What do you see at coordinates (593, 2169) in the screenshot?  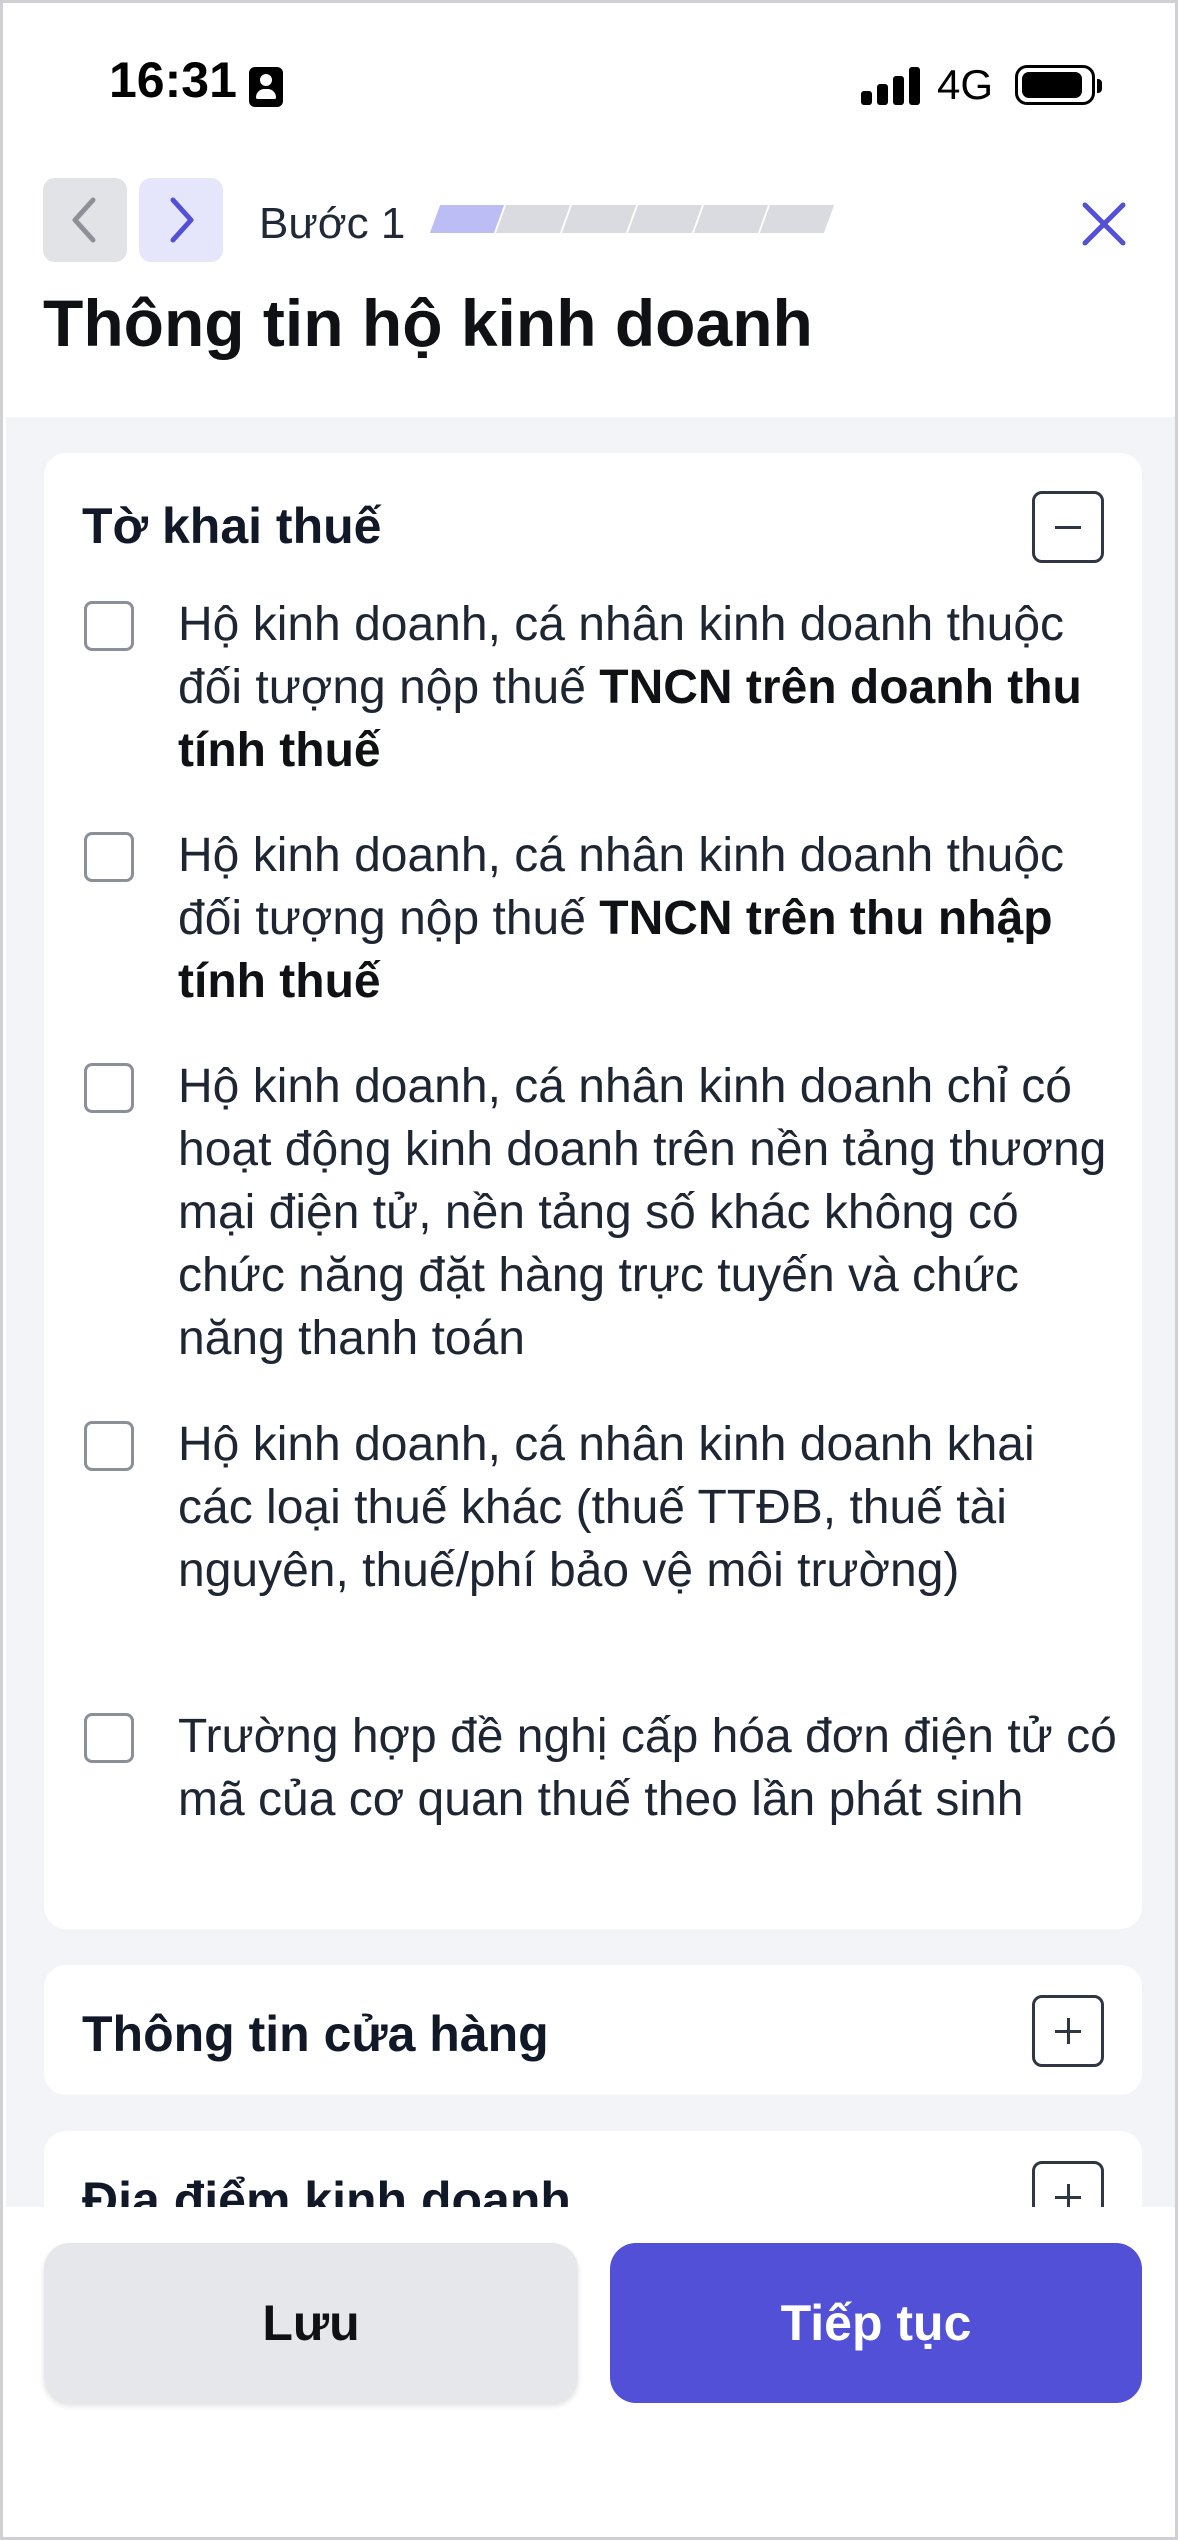 I see `business-location-section: Địa điểm kinh doanh` at bounding box center [593, 2169].